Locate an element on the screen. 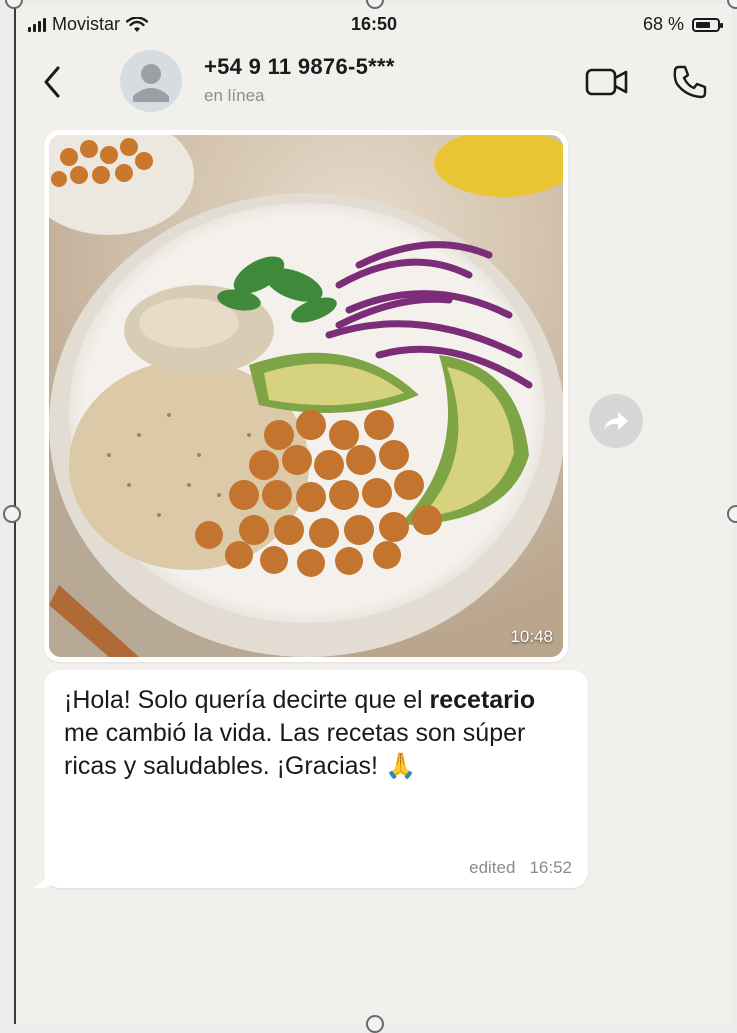 The height and width of the screenshot is (1033, 737). contact-name: +54 9 11 9876-5*** is located at coordinates (299, 67).